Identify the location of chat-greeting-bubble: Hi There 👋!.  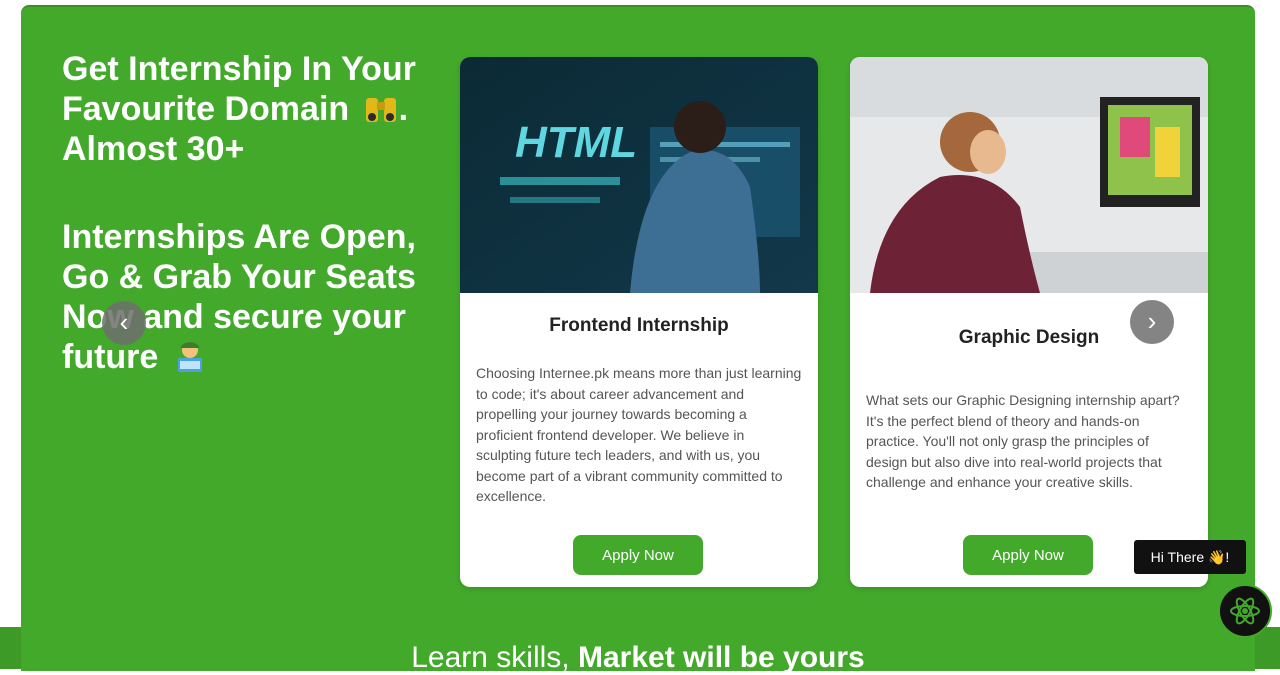
(1190, 557).